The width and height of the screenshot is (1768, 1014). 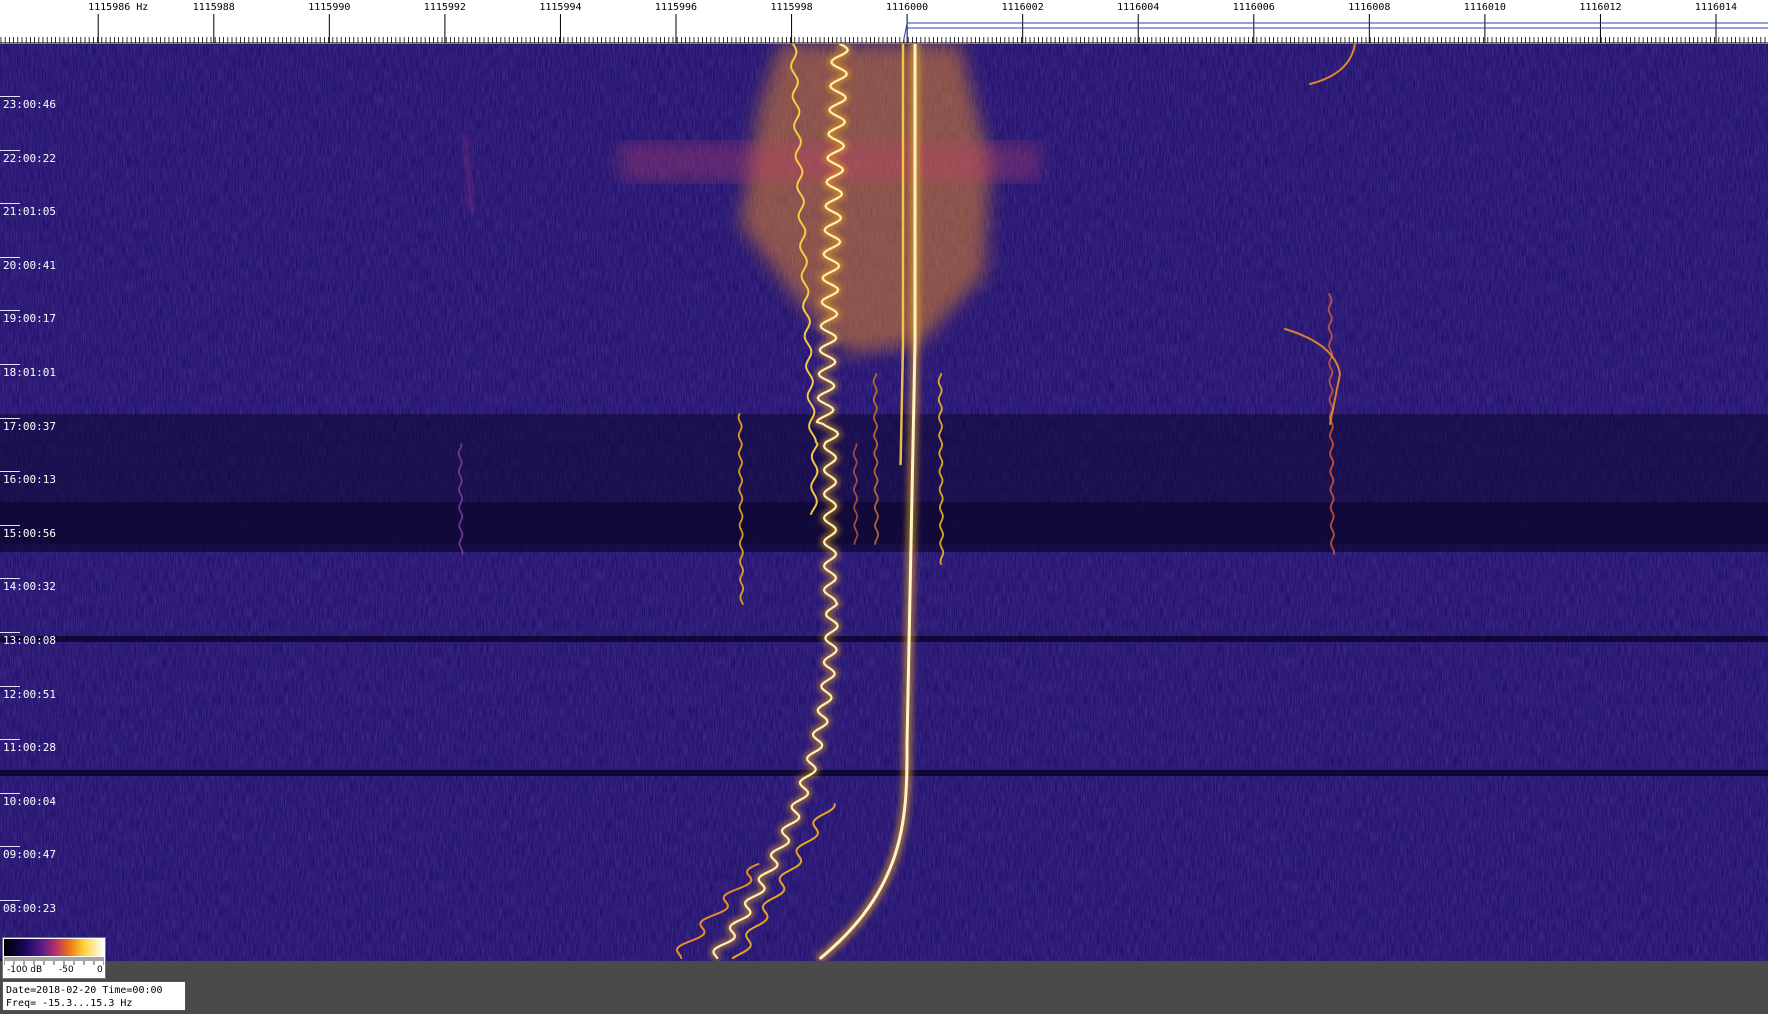 I want to click on time-tick-label: 14:00:32, so click(x=29, y=587).